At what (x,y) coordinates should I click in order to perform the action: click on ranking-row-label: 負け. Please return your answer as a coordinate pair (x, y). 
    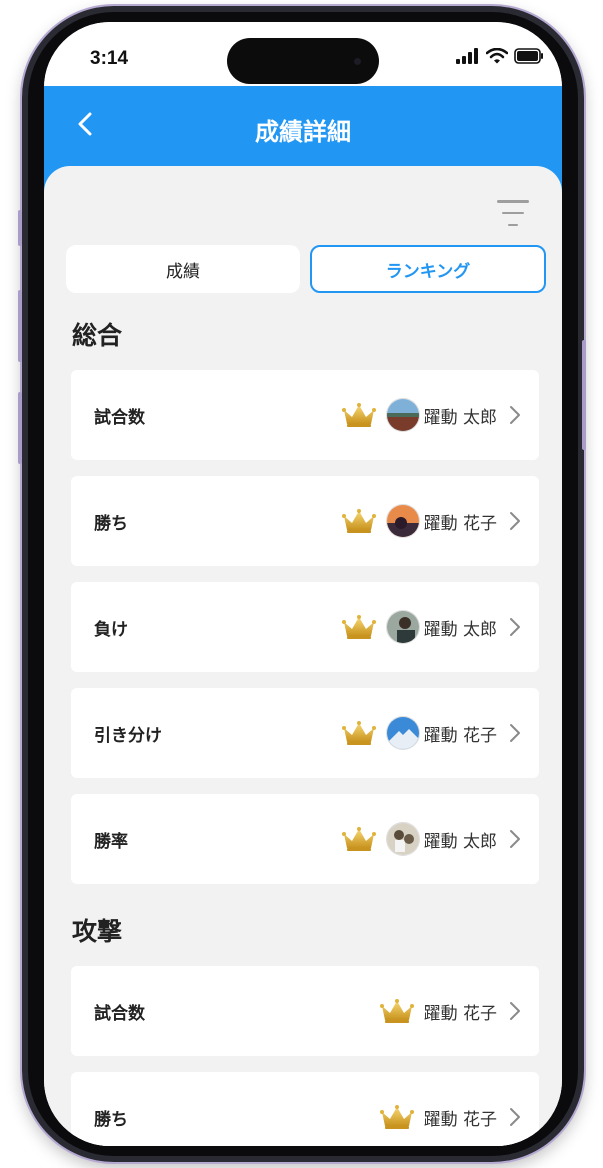
    Looking at the image, I should click on (111, 629).